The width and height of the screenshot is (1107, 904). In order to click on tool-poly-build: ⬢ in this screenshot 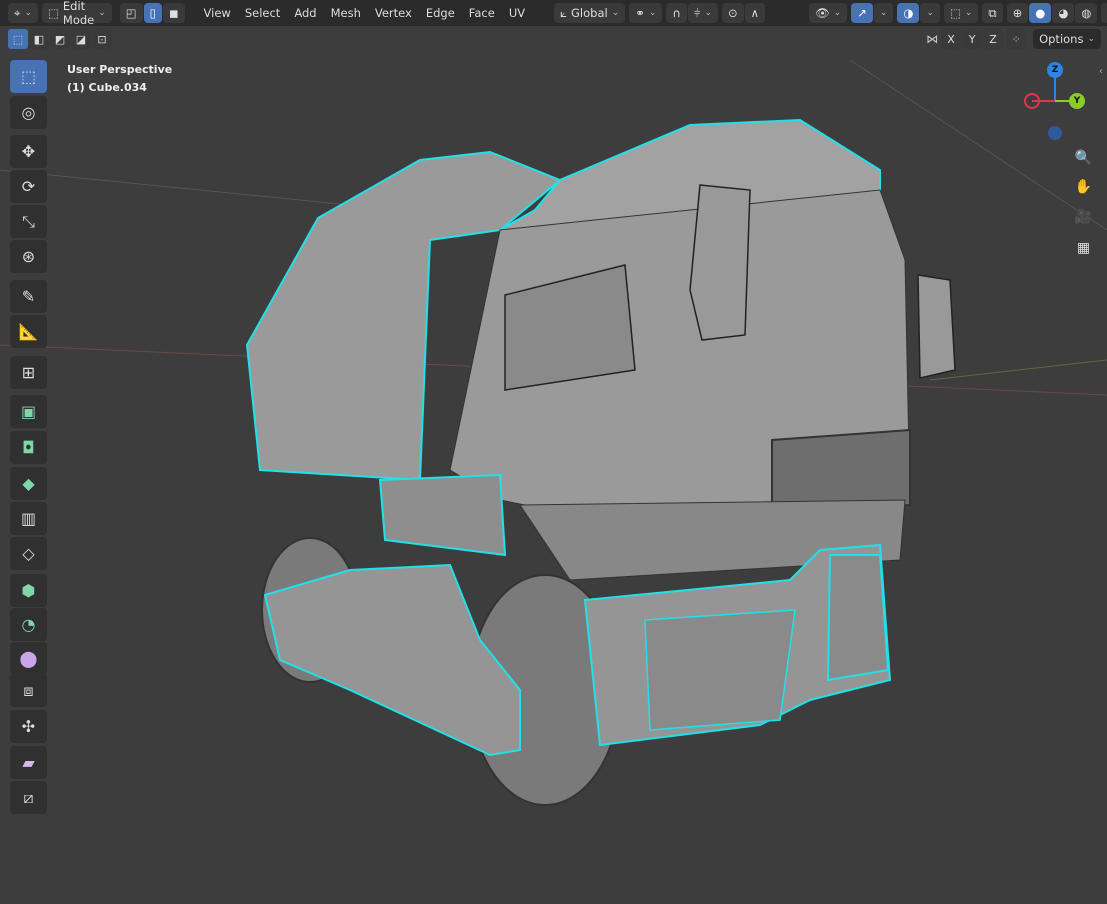, I will do `click(28, 590)`.